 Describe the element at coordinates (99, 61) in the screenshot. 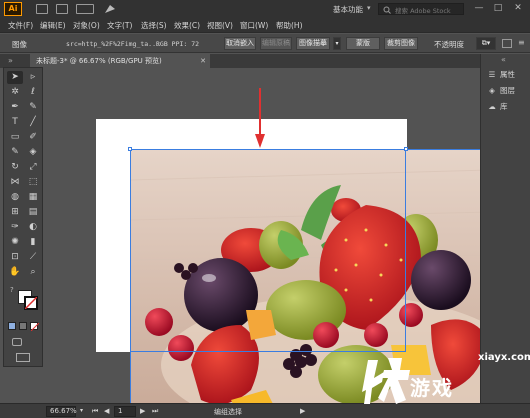

I see `document-tab-title: 未标题-3* @ 66.67% (RGB/GPU 预览)` at that location.